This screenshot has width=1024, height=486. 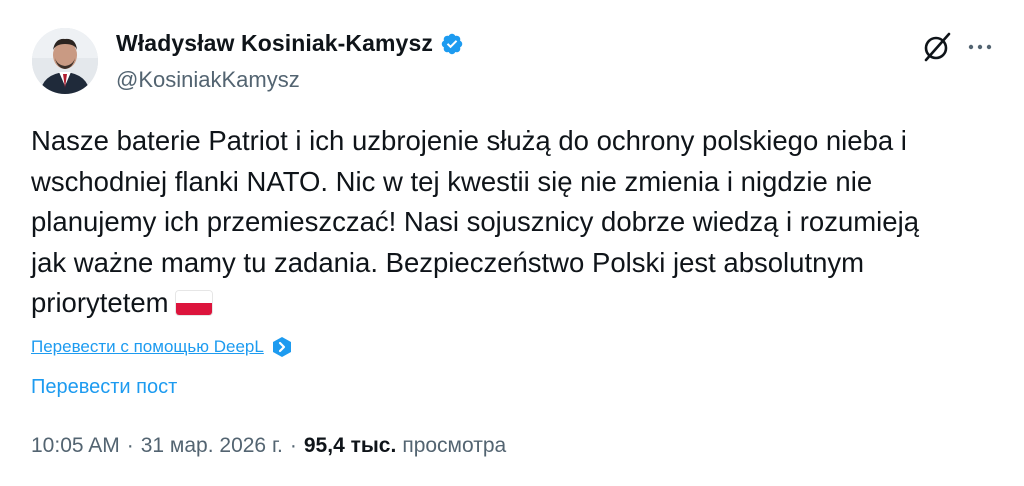 What do you see at coordinates (212, 446) in the screenshot?
I see `tweet-date: 31 мар. 2026 г.` at bounding box center [212, 446].